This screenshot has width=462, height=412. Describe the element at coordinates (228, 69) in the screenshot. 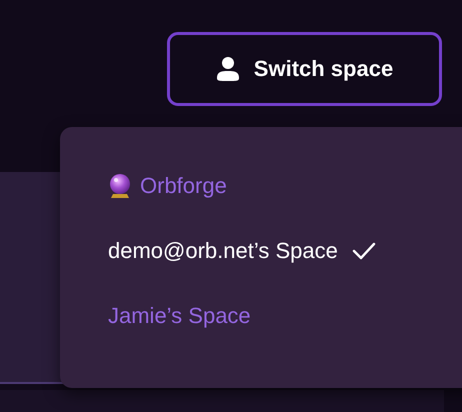

I see `person-icon` at that location.